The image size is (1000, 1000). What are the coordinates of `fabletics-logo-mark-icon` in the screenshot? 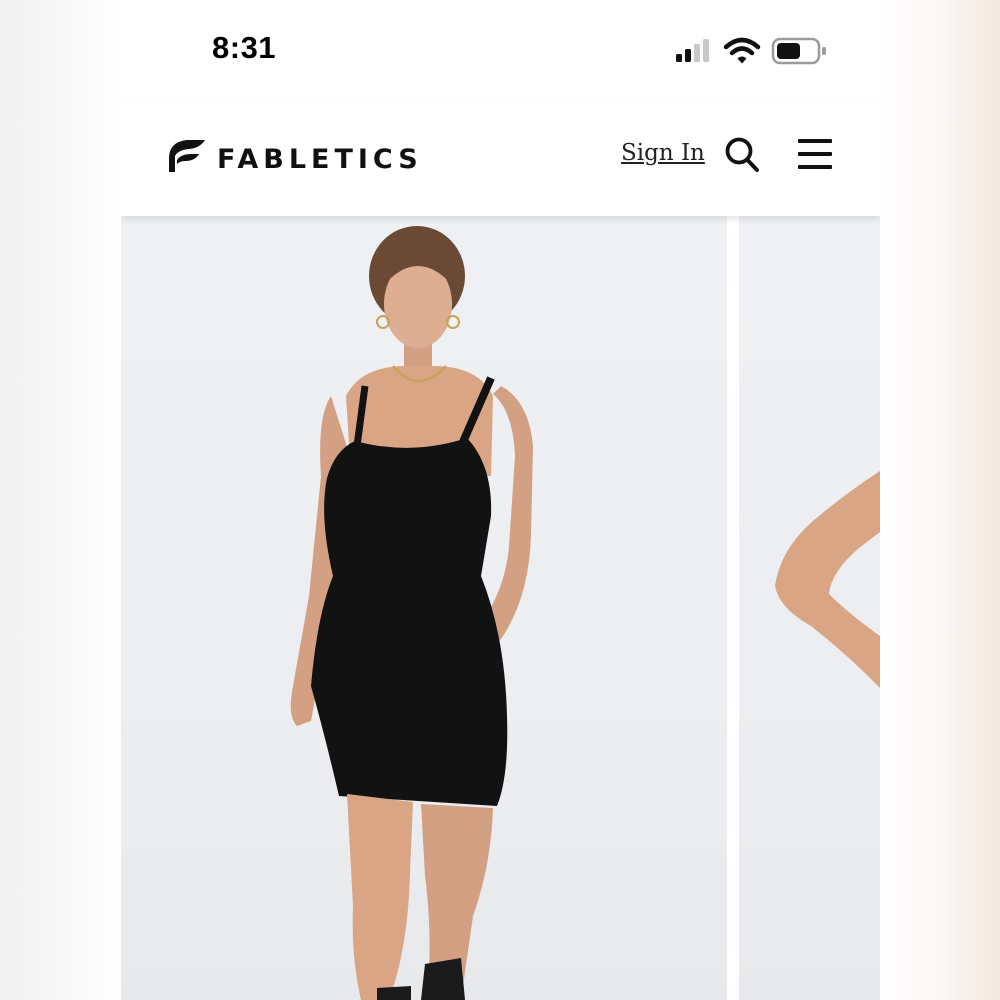 It's located at (187, 156).